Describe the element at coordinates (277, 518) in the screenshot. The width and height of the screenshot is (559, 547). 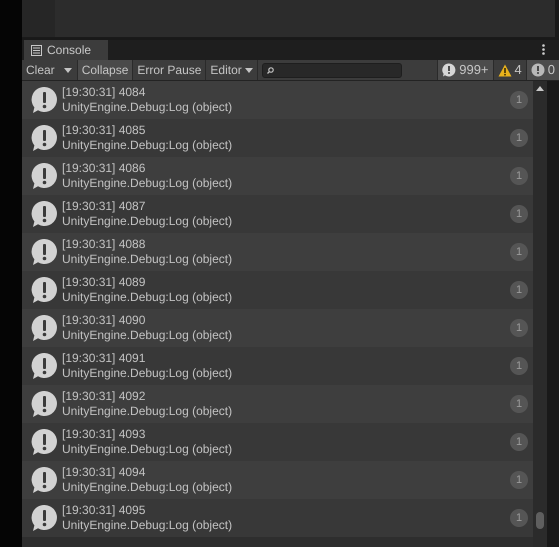
I see `log-entry: [19:30:31] 4095 UnityEngine.Debug:Log (object) 1` at that location.